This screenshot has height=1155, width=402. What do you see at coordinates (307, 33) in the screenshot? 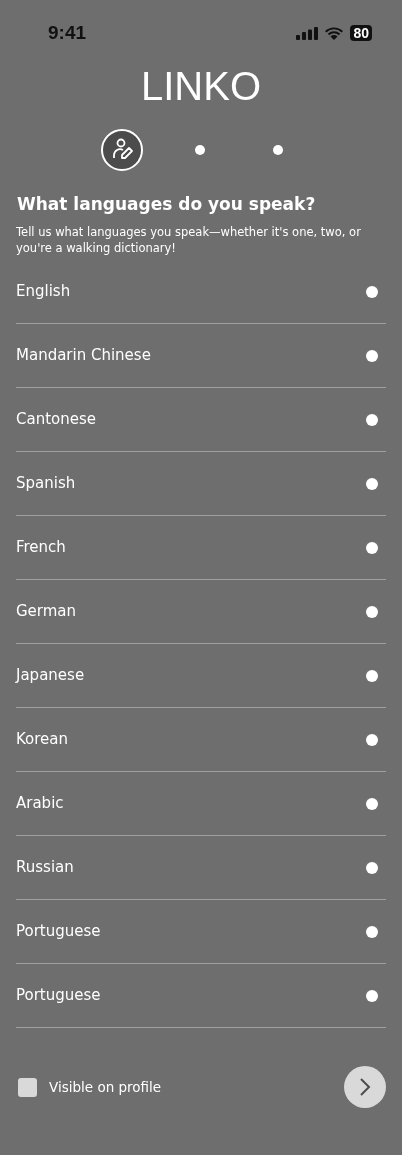
I see `signal-icon` at bounding box center [307, 33].